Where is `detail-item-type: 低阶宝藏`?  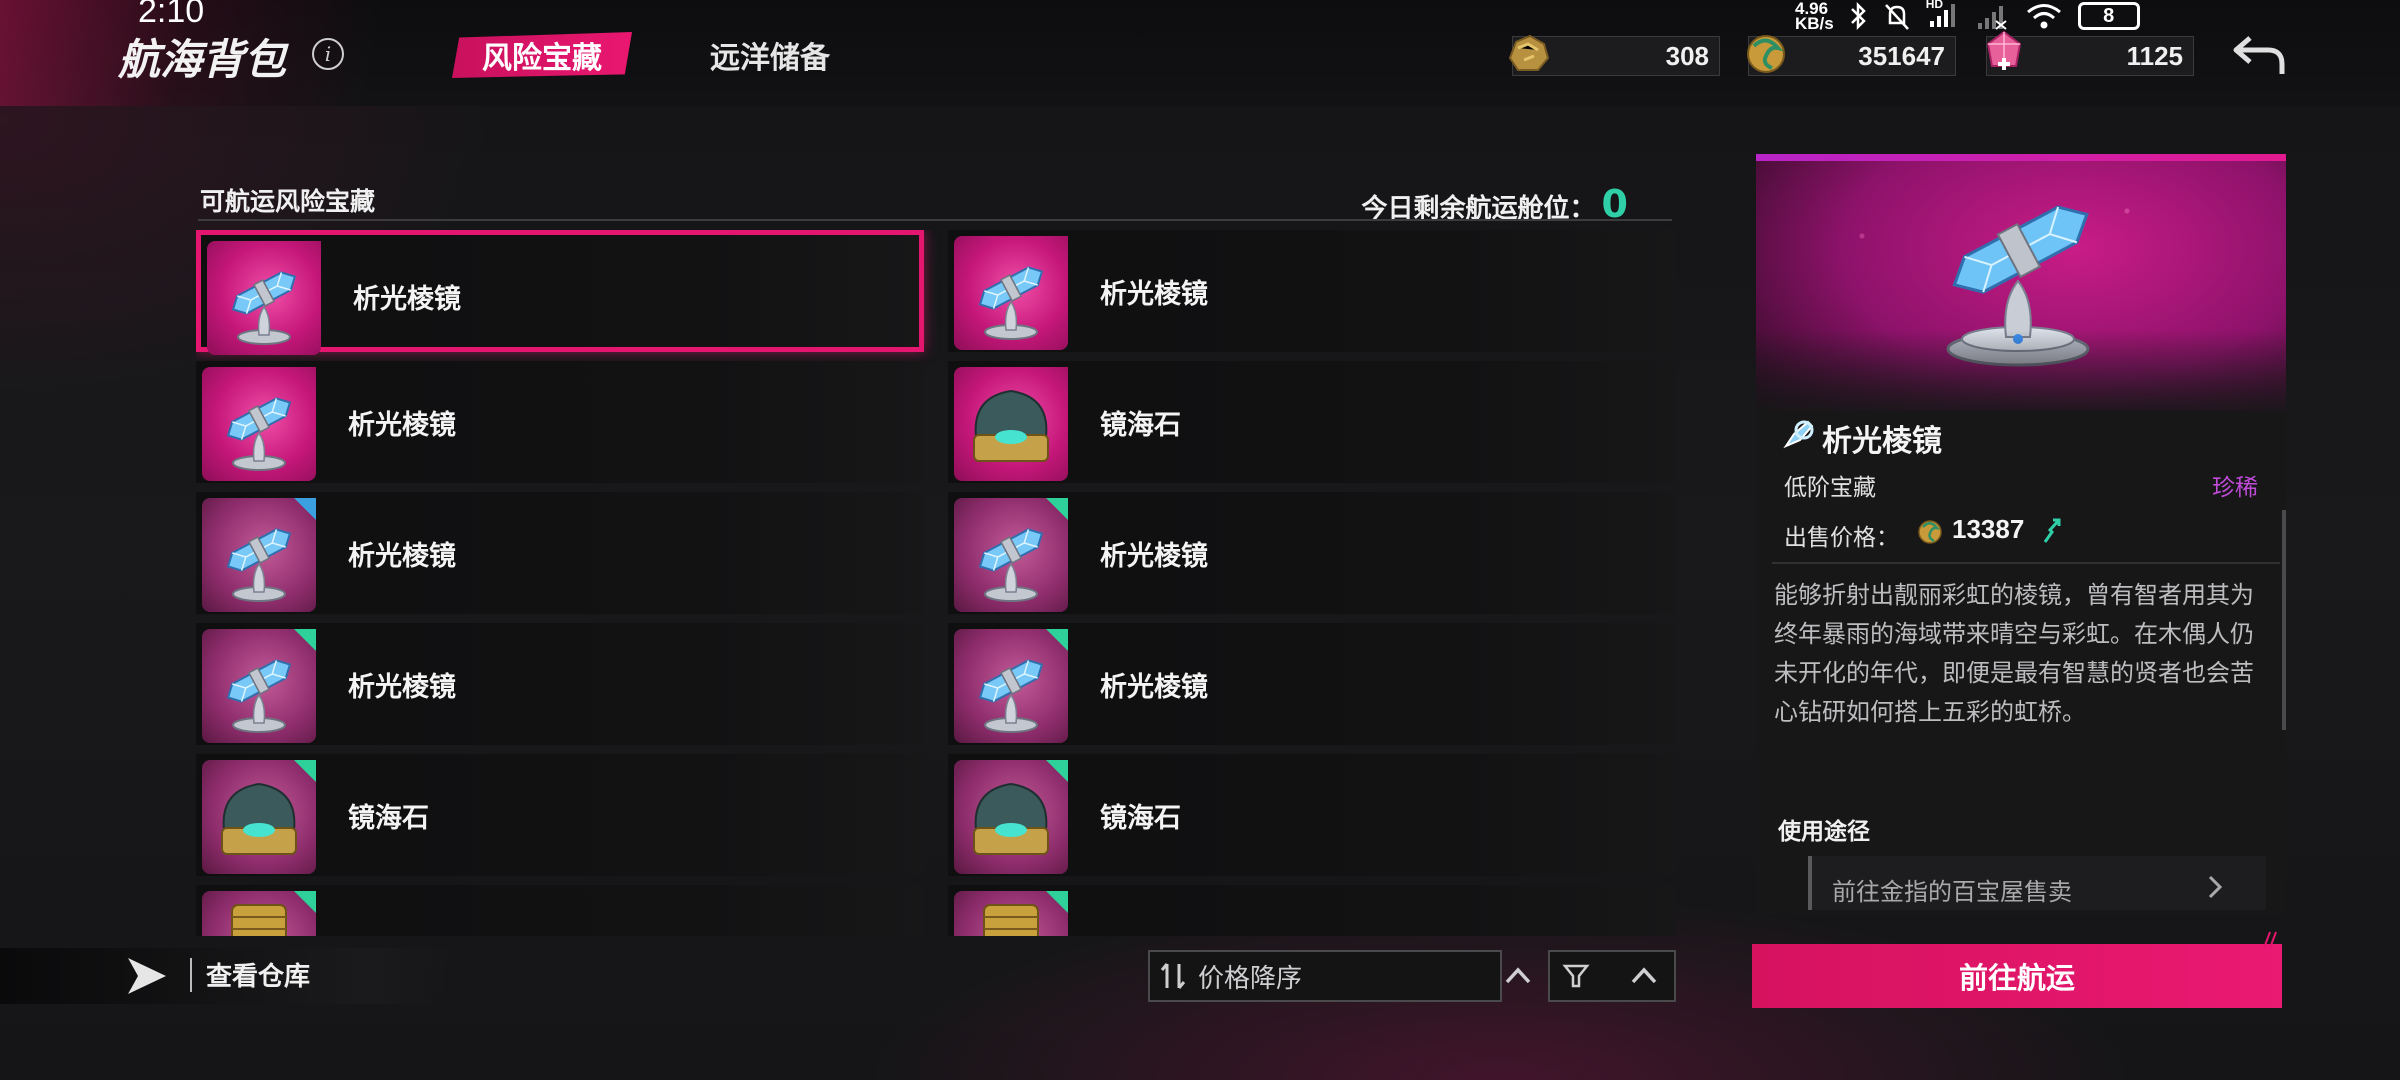
detail-item-type: 低阶宝藏 is located at coordinates (1830, 488).